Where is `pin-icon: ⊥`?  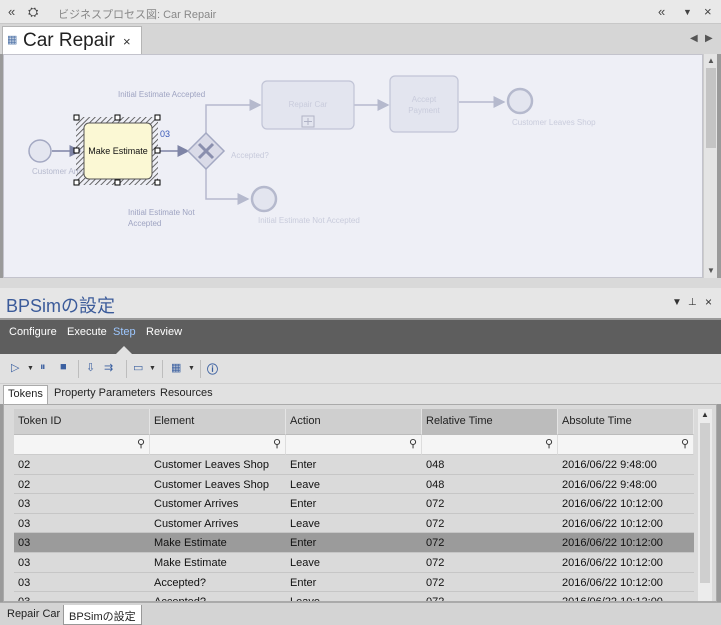 pin-icon: ⊥ is located at coordinates (692, 302).